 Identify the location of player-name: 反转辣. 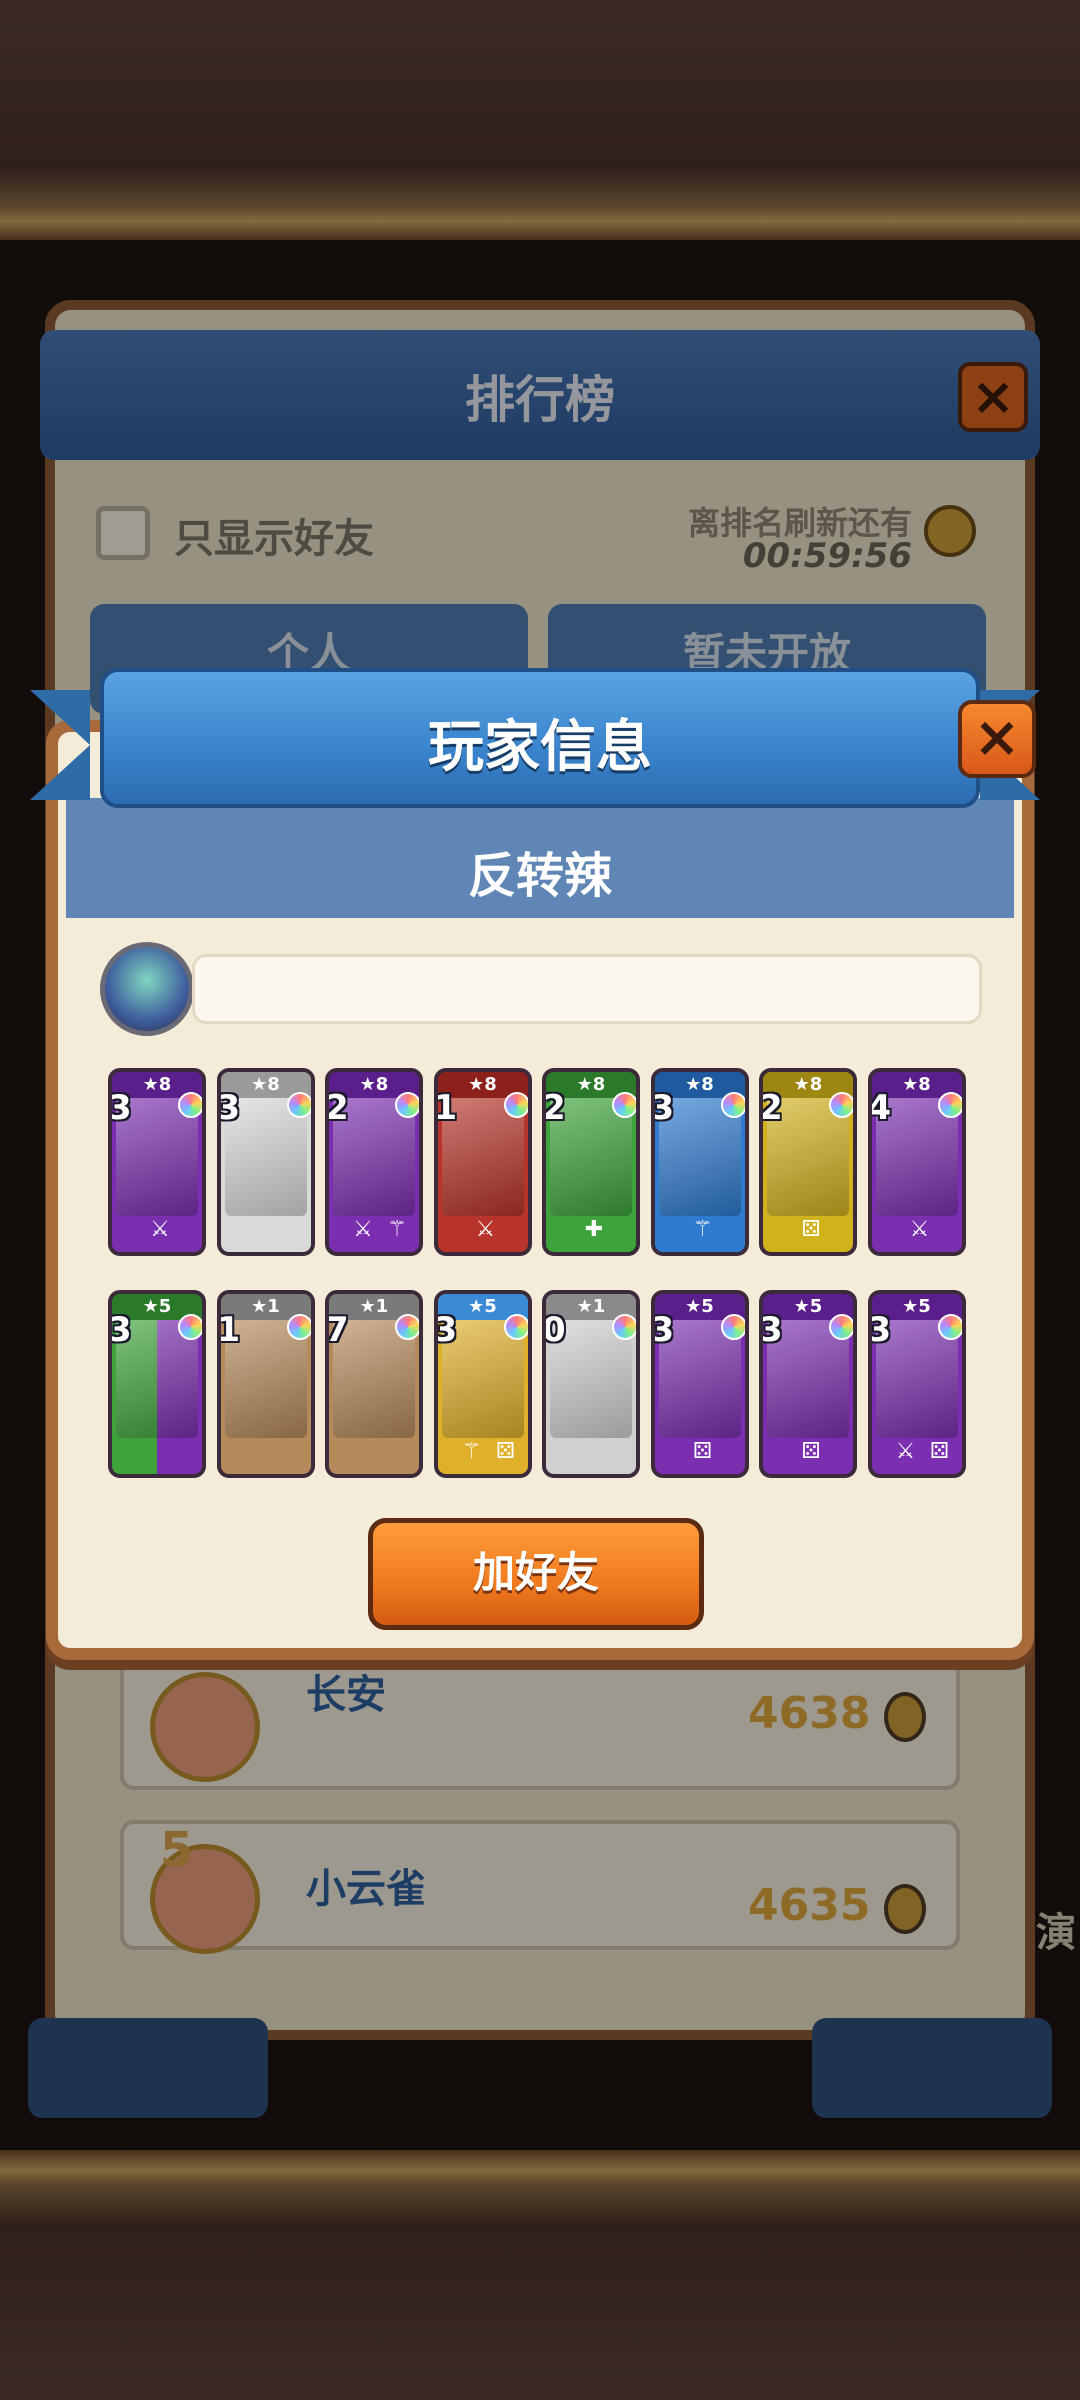
(539, 876).